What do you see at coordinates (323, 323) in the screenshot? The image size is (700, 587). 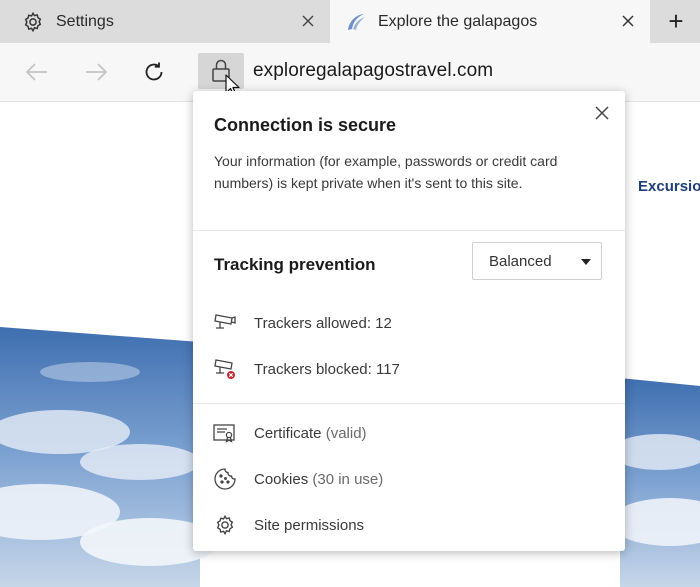 I see `trackers-allowed-label: Trackers allowed: 12` at bounding box center [323, 323].